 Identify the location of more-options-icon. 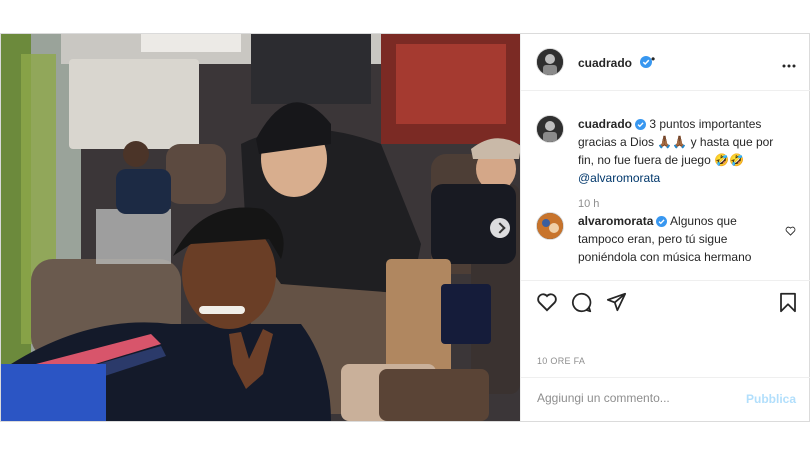
(789, 66).